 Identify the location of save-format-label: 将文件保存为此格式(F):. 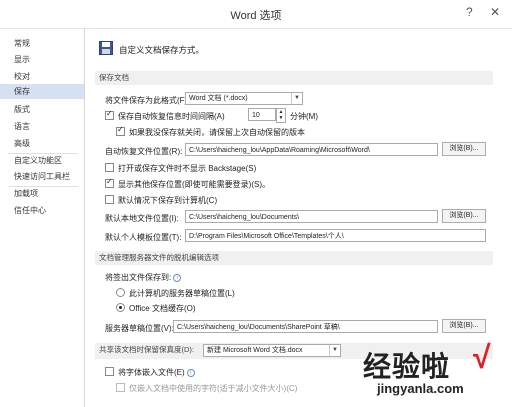
(147, 100).